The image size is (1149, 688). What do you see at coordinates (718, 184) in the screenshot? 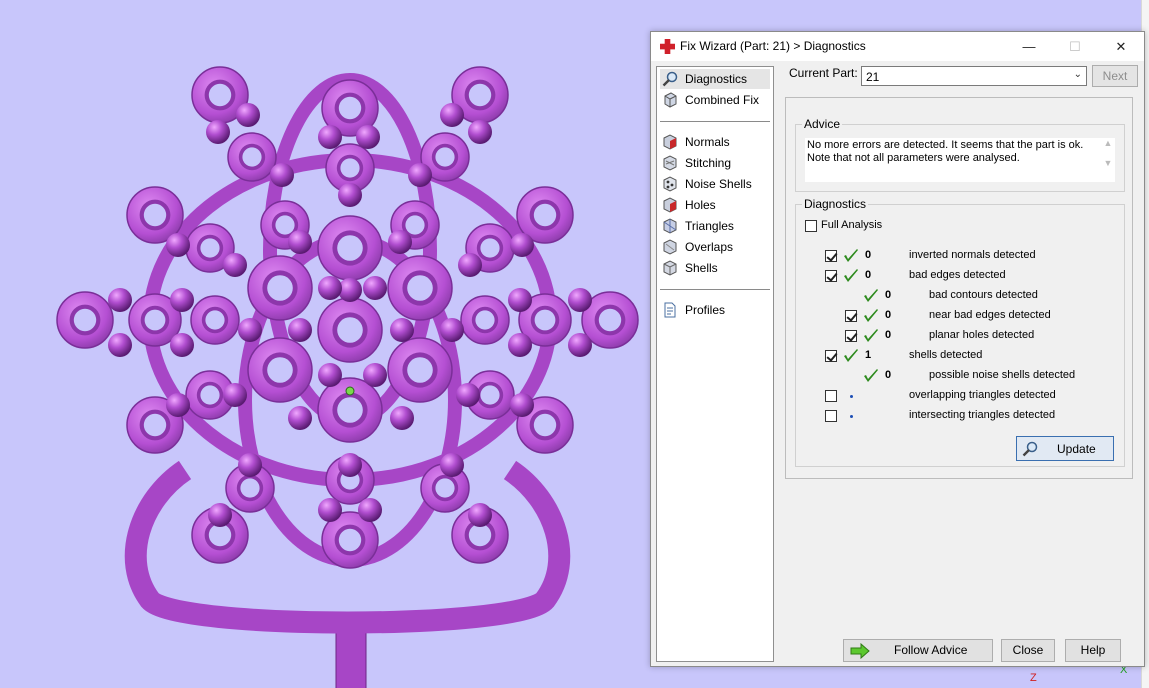
I see `nav-label: Noise Shells` at bounding box center [718, 184].